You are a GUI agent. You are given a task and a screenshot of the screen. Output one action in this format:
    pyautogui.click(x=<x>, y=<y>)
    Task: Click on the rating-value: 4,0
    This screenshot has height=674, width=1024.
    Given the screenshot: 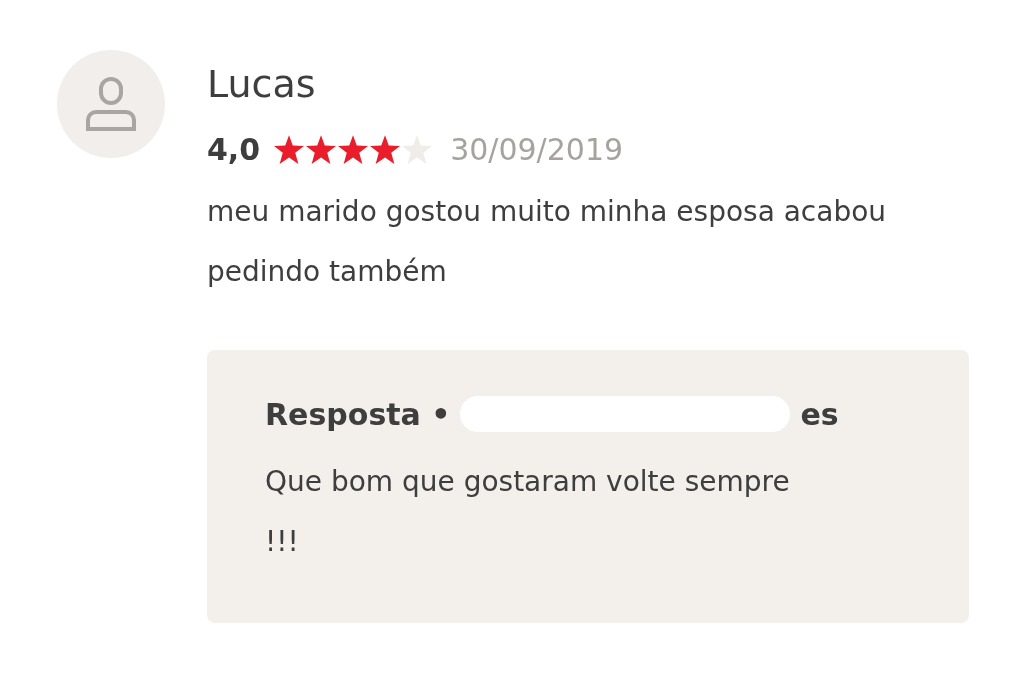 What is the action you would take?
    pyautogui.click(x=234, y=149)
    